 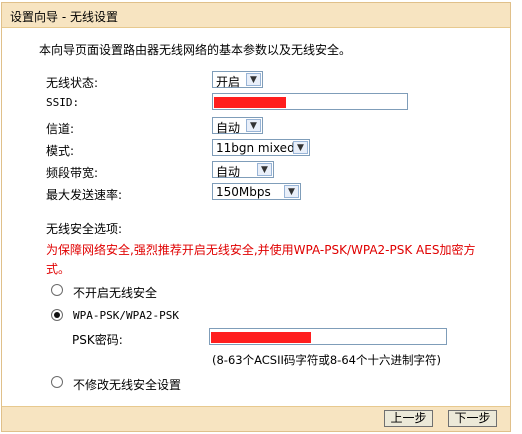 I want to click on ssid-input, so click(x=310, y=101).